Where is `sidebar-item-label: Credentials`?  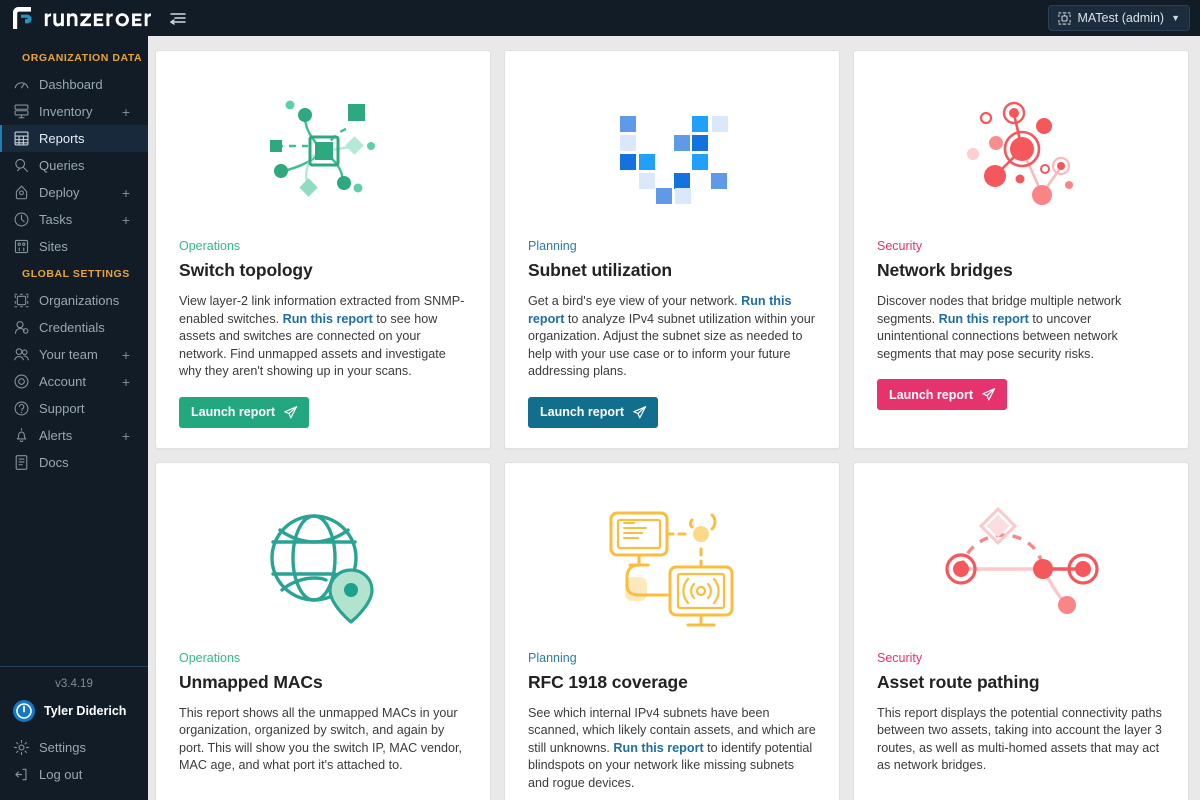
sidebar-item-label: Credentials is located at coordinates (72, 327).